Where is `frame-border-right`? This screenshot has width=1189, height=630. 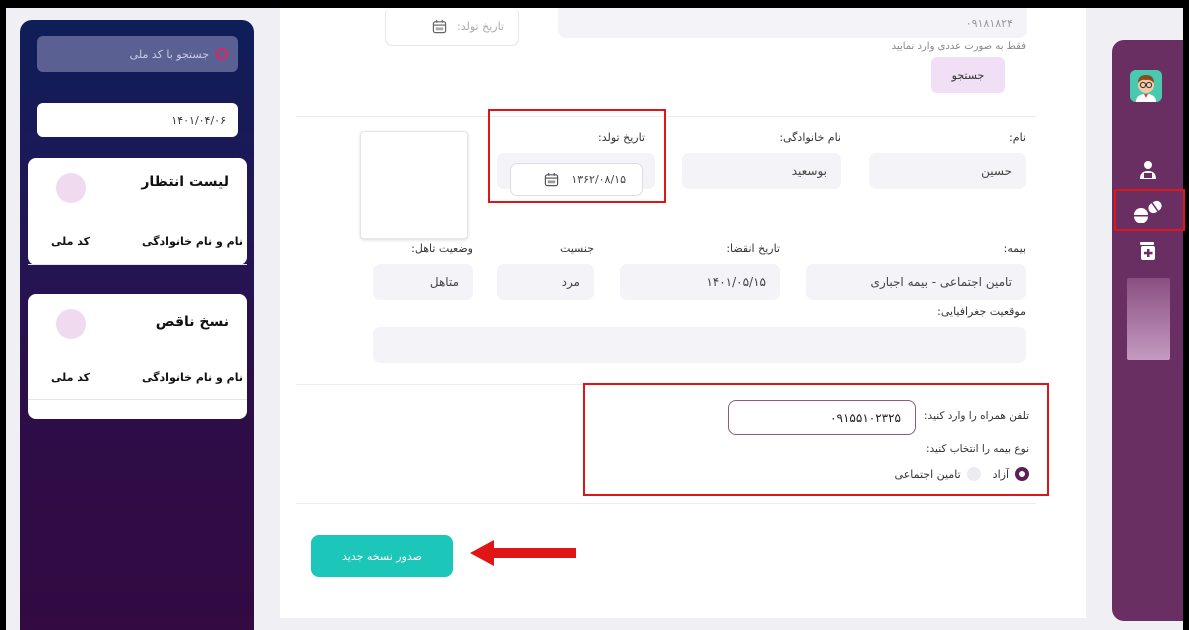
frame-border-right is located at coordinates (1186, 315).